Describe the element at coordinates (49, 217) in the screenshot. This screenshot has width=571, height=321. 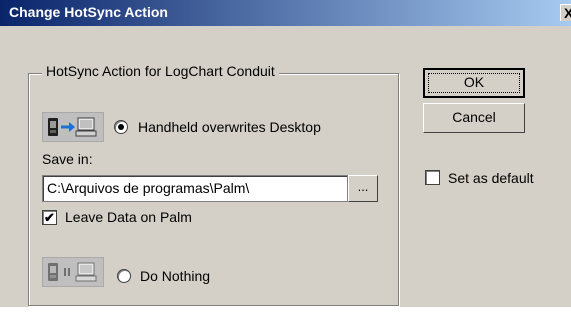
I see `leave-data-checkbox: ✔` at that location.